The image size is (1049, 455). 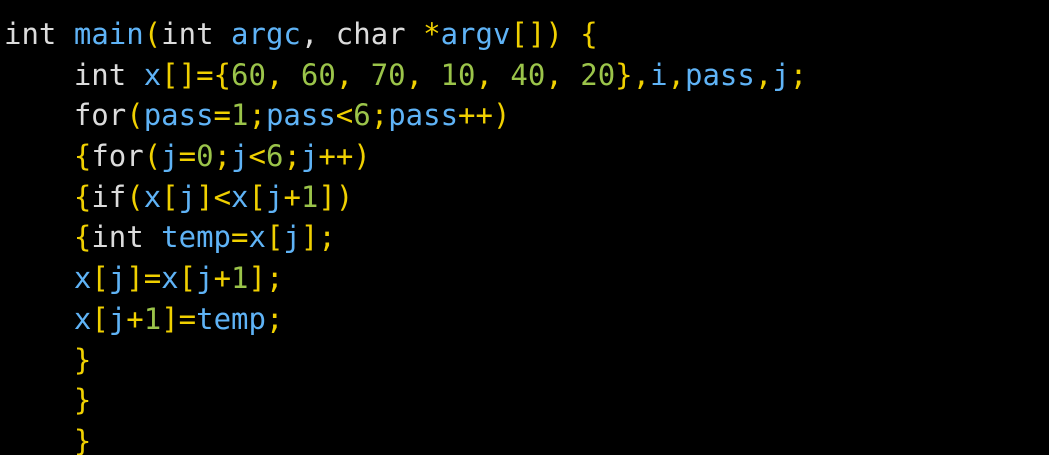 What do you see at coordinates (405, 115) in the screenshot?
I see `code-line-3: for(pass=1;pass<6;pass++)` at bounding box center [405, 115].